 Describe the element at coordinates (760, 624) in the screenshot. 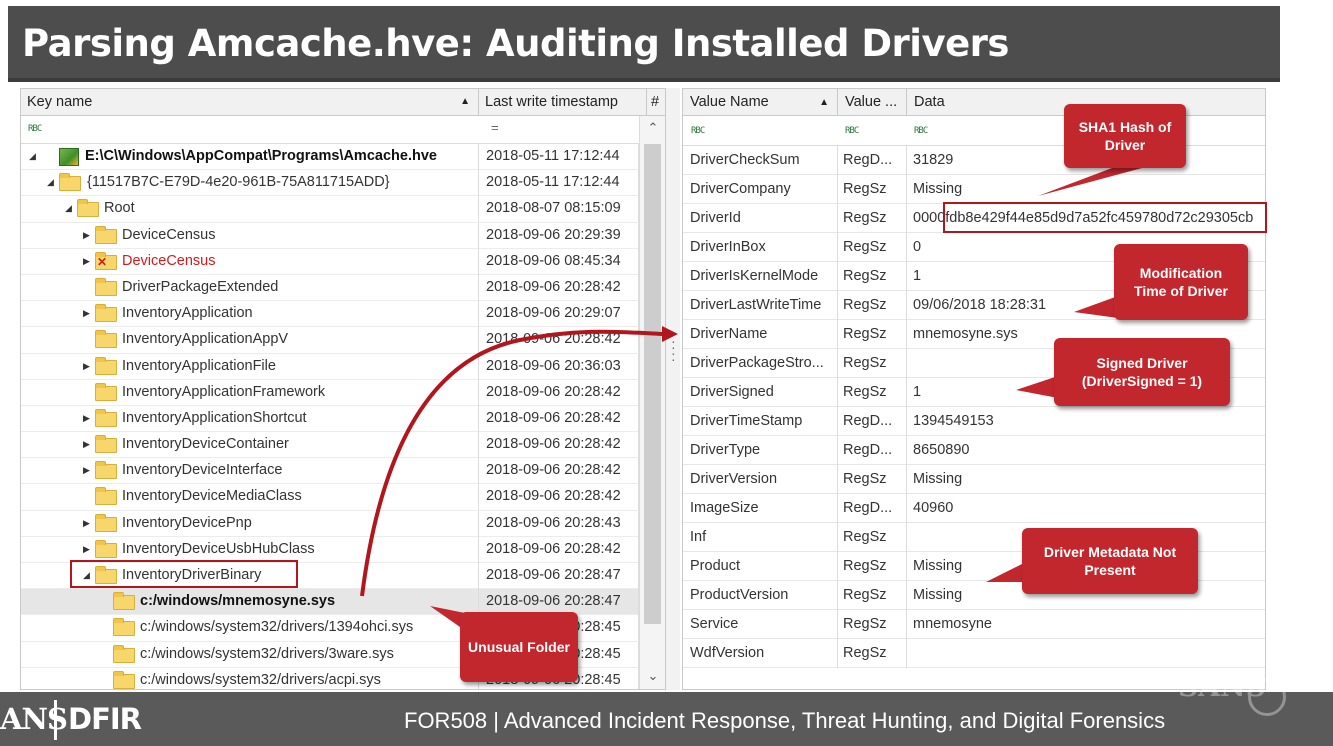

I see `value-name-cell: Service` at that location.